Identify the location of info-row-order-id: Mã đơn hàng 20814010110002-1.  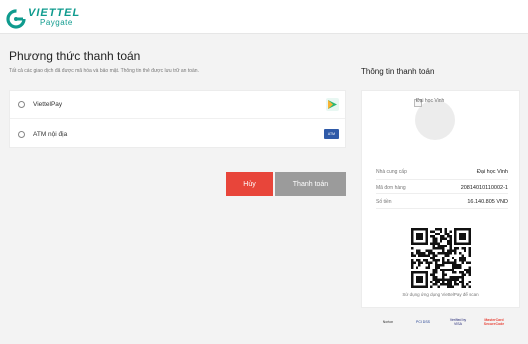
(442, 188).